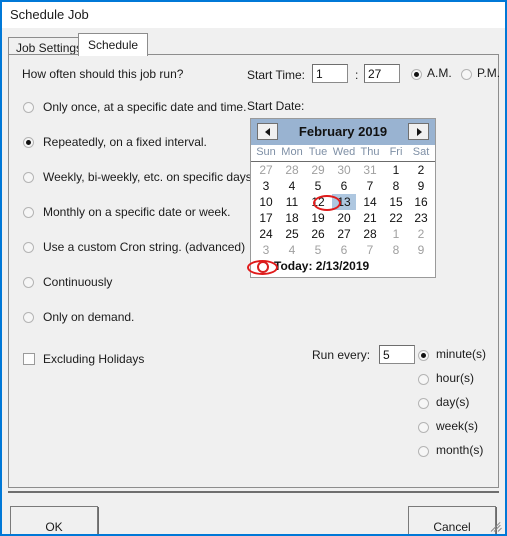  What do you see at coordinates (397, 354) in the screenshot?
I see `run-every-interval-input` at bounding box center [397, 354].